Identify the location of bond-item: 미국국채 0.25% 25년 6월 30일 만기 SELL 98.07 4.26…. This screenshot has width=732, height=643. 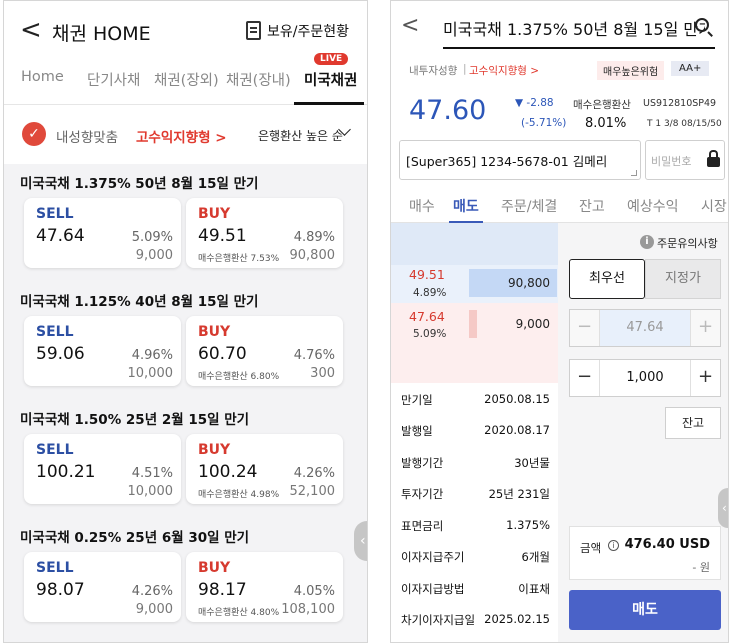
(185, 577).